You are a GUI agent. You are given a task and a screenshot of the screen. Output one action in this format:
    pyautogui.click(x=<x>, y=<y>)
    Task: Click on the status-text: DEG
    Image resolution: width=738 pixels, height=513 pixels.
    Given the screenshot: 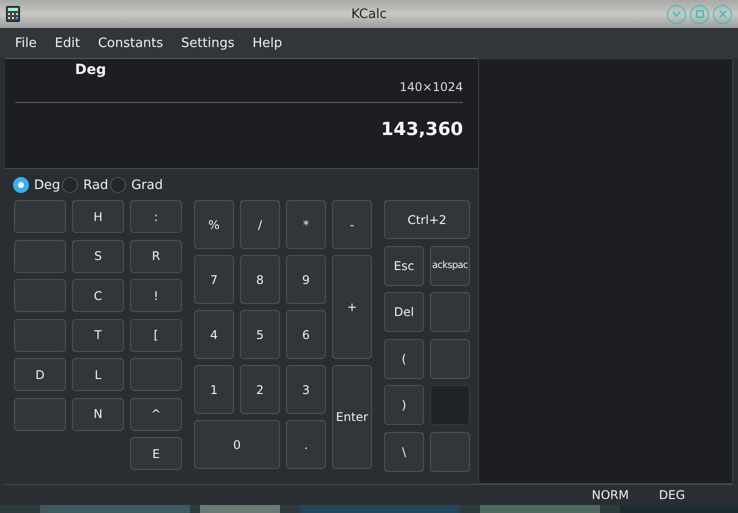 What is the action you would take?
    pyautogui.click(x=671, y=495)
    